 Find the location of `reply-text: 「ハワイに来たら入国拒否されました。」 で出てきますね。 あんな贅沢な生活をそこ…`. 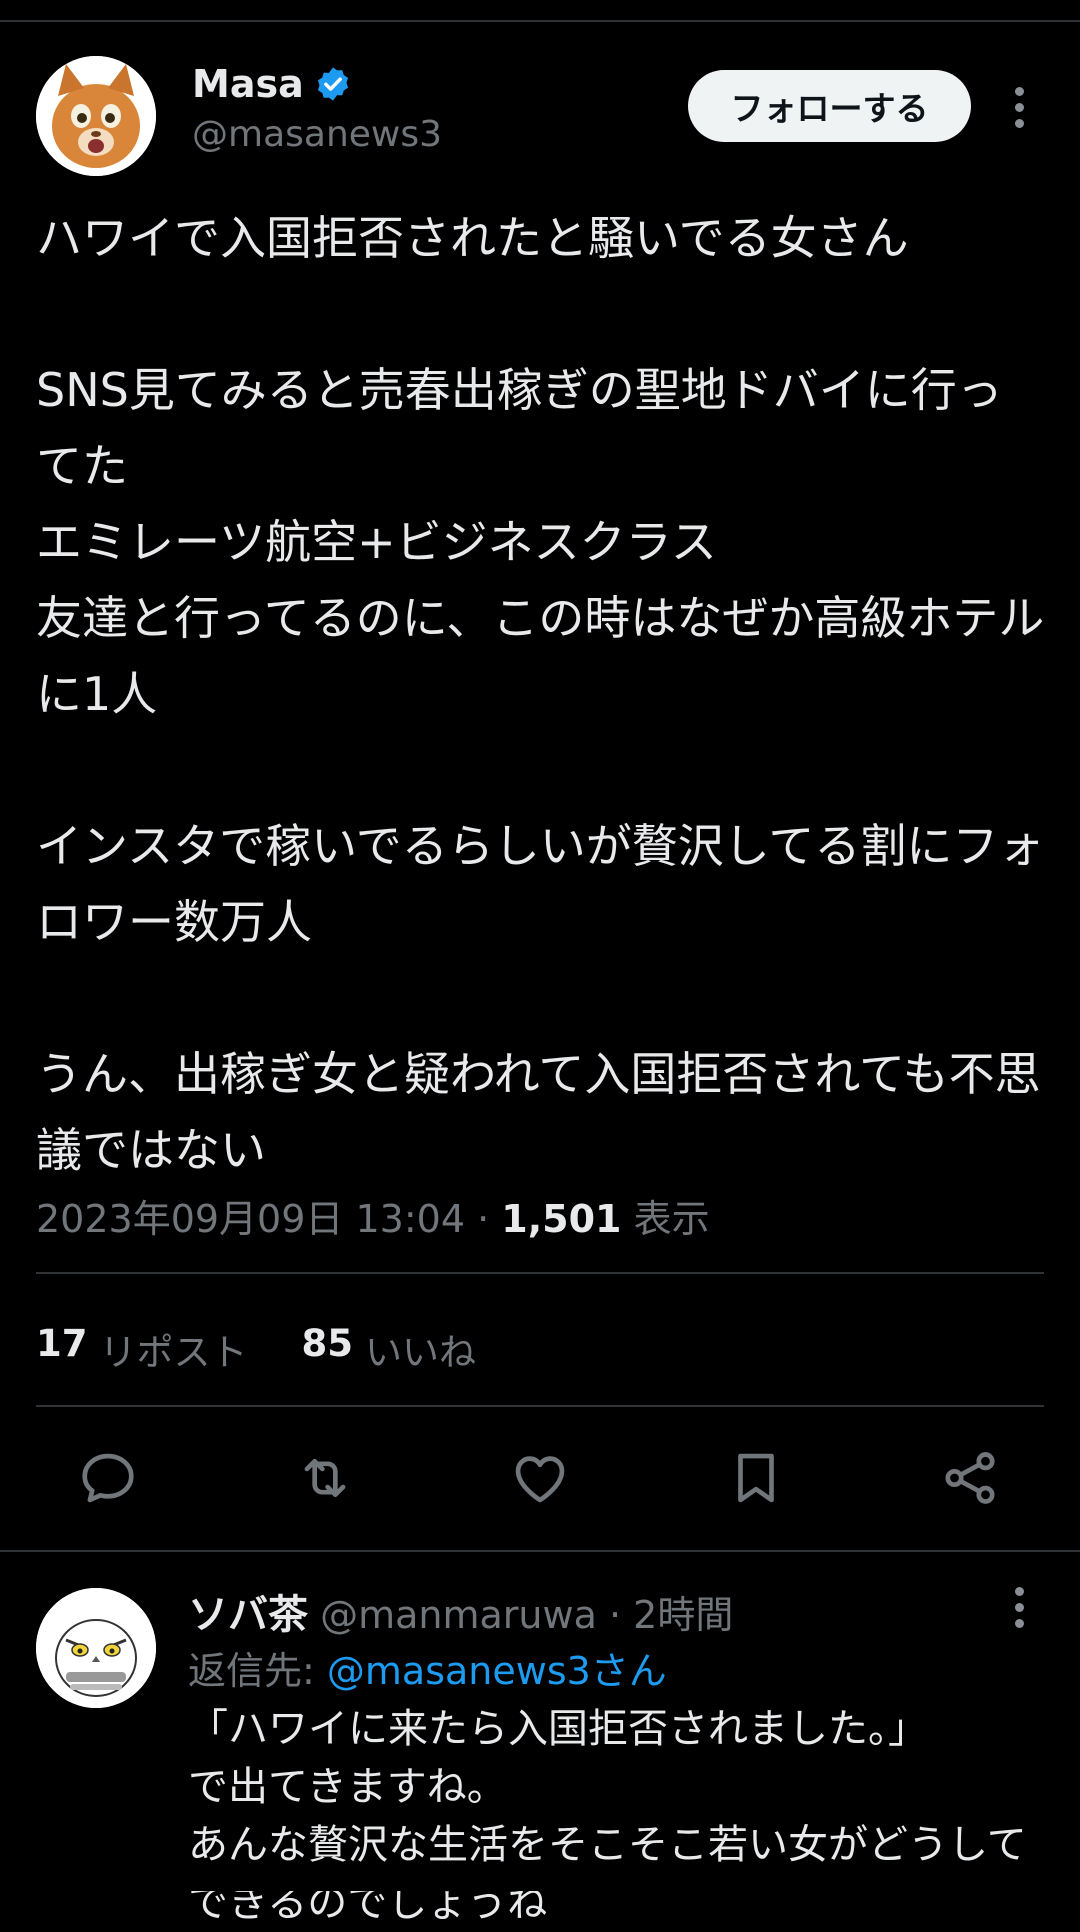

reply-text: 「ハワイに来たら入国拒否されました。」 で出てきますね。 あんな贅沢な生活をそこ… is located at coordinates (607, 1816).